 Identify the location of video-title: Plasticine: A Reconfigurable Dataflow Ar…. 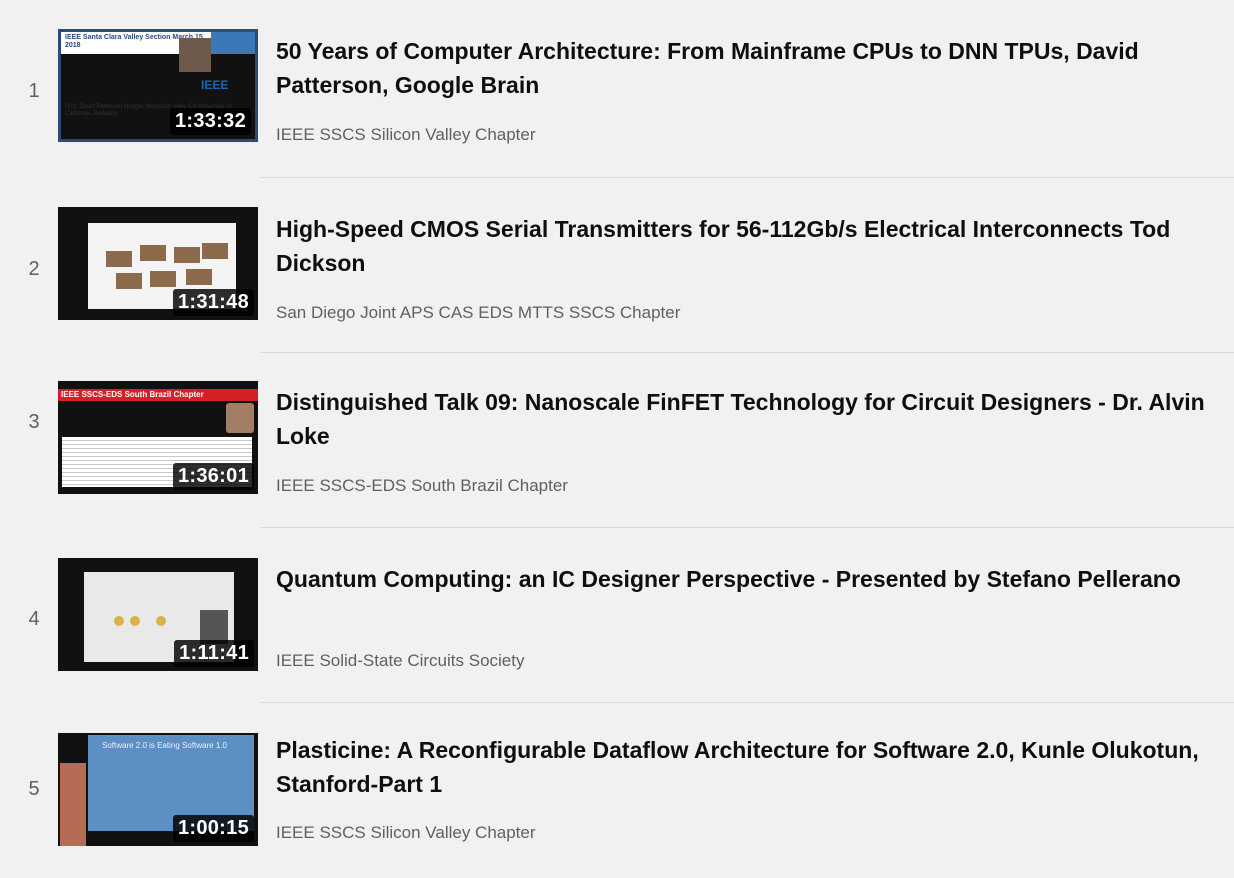
(753, 767).